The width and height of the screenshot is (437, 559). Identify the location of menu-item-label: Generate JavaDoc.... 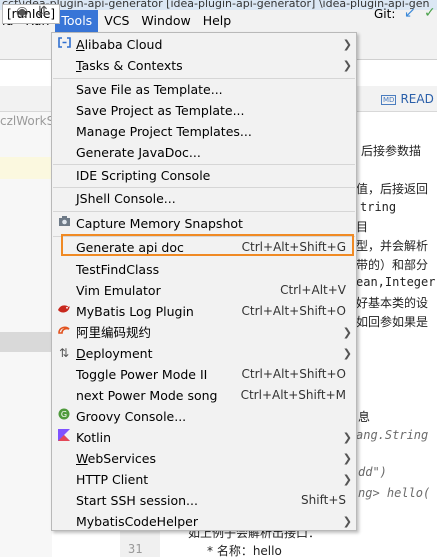
(138, 152).